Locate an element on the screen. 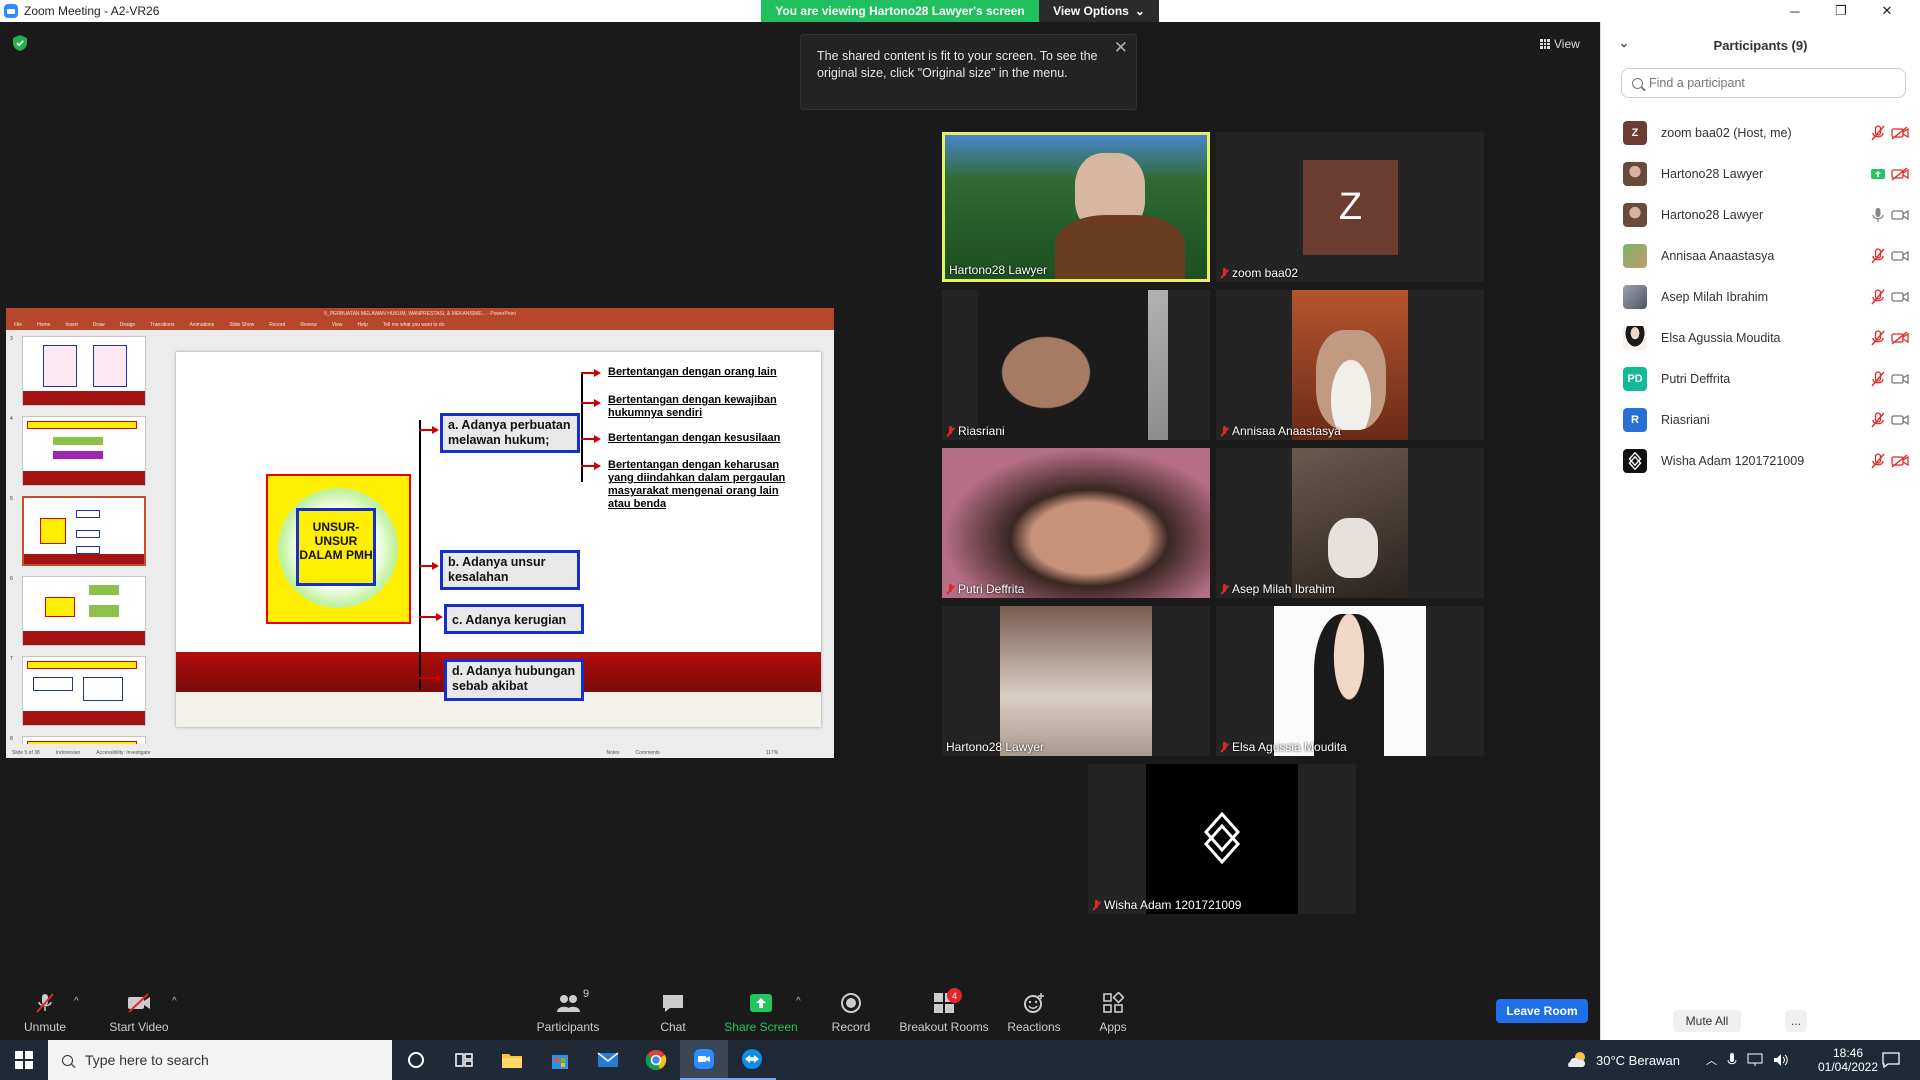 This screenshot has width=1920, height=1080. teamviewer-icon is located at coordinates (752, 1060).